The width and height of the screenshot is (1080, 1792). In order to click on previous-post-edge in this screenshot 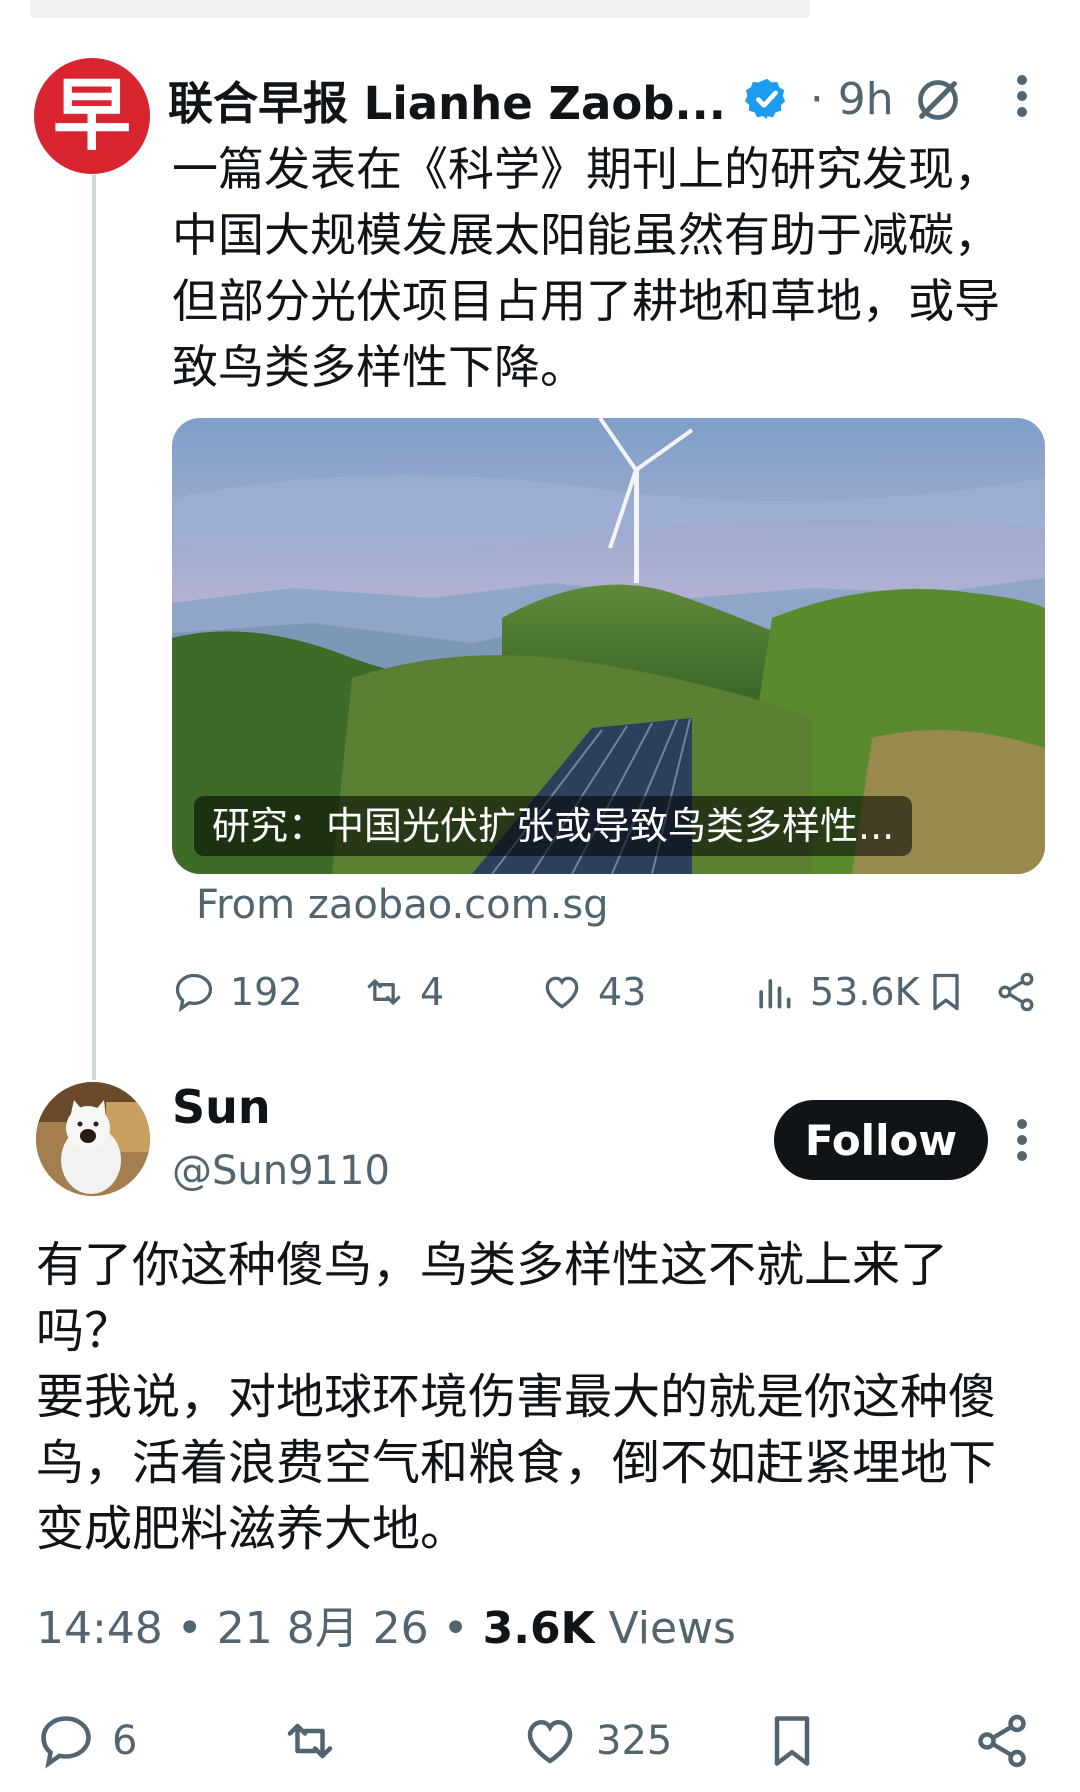, I will do `click(420, 9)`.